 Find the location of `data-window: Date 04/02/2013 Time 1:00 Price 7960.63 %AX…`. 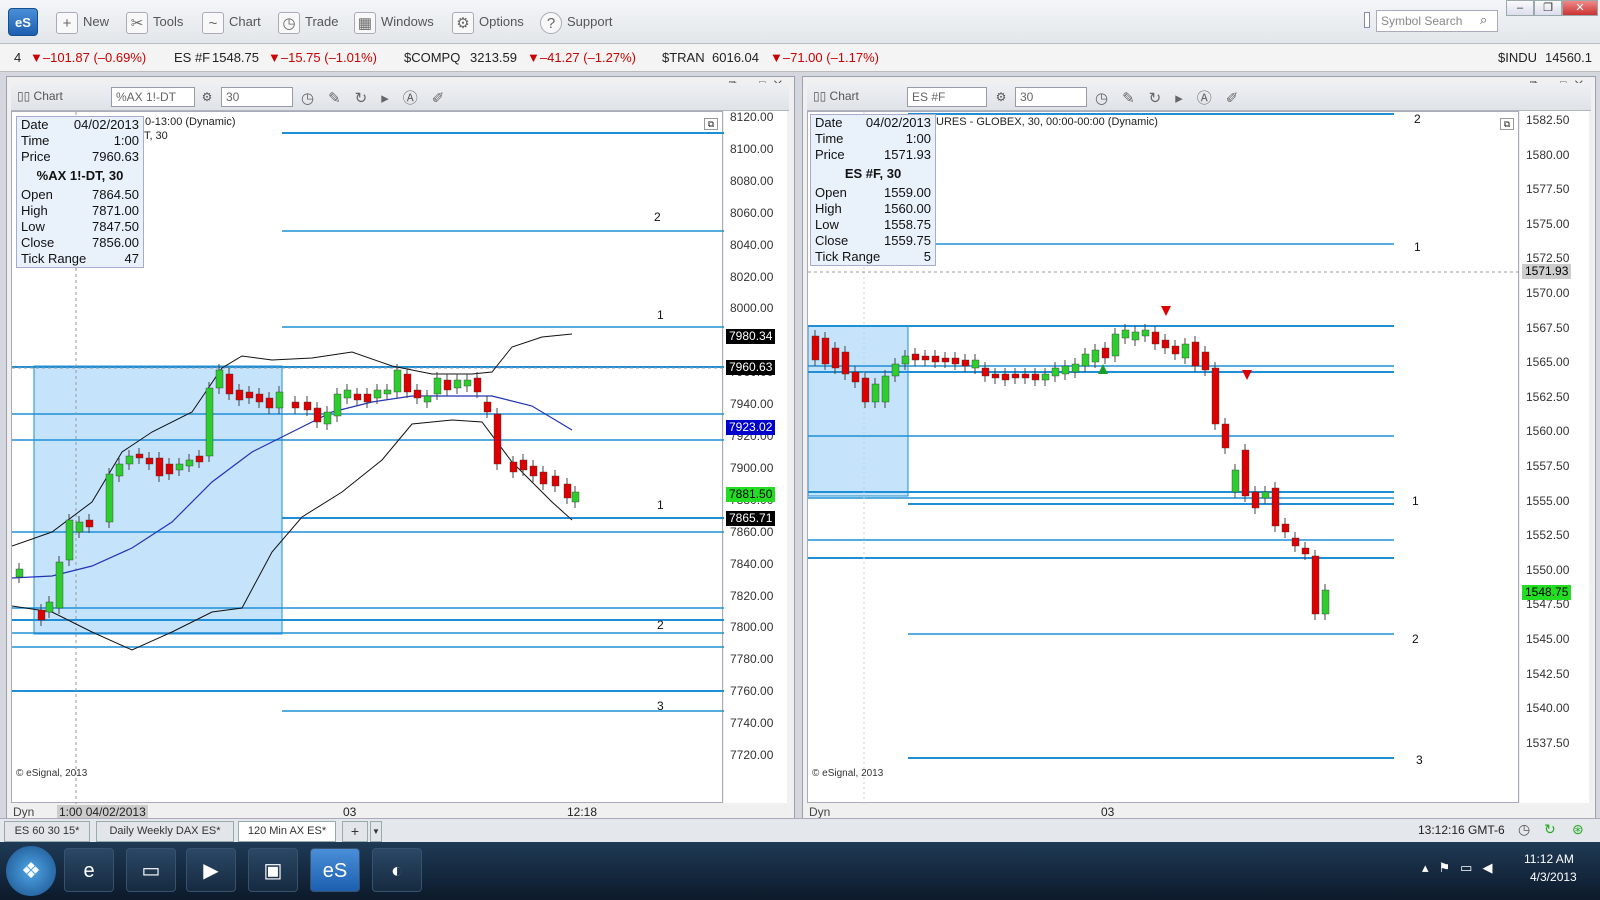

data-window: Date 04/02/2013 Time 1:00 Price 7960.63 %AX… is located at coordinates (80, 192).